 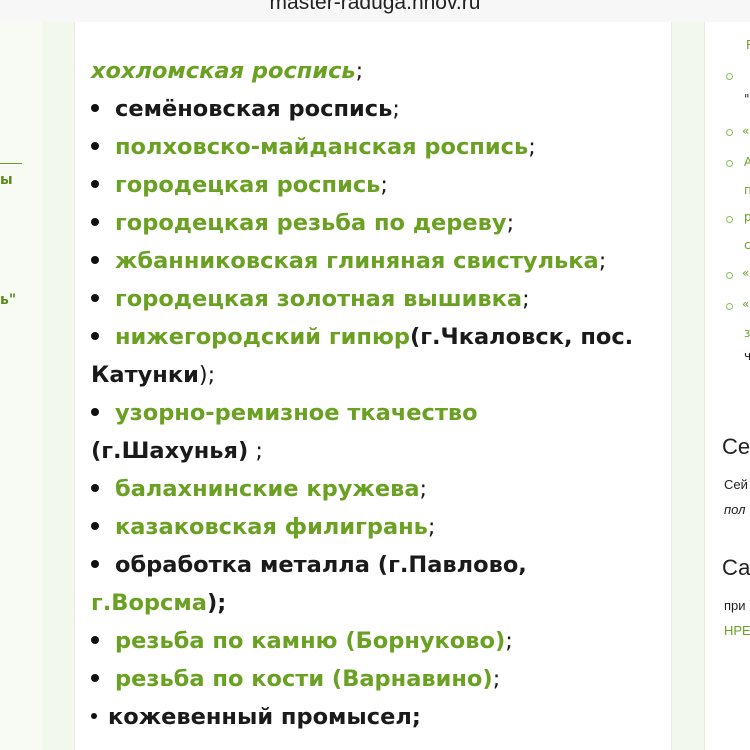 What do you see at coordinates (245, 109) in the screenshot?
I see `list-item: семёновская роспись;` at bounding box center [245, 109].